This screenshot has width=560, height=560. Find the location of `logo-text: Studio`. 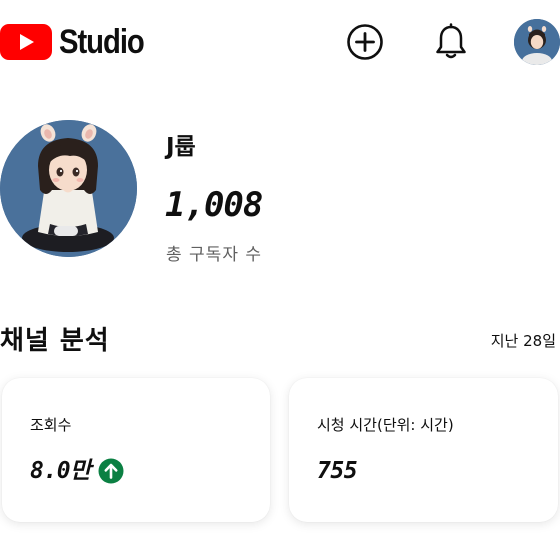

logo-text: Studio is located at coordinates (102, 42).